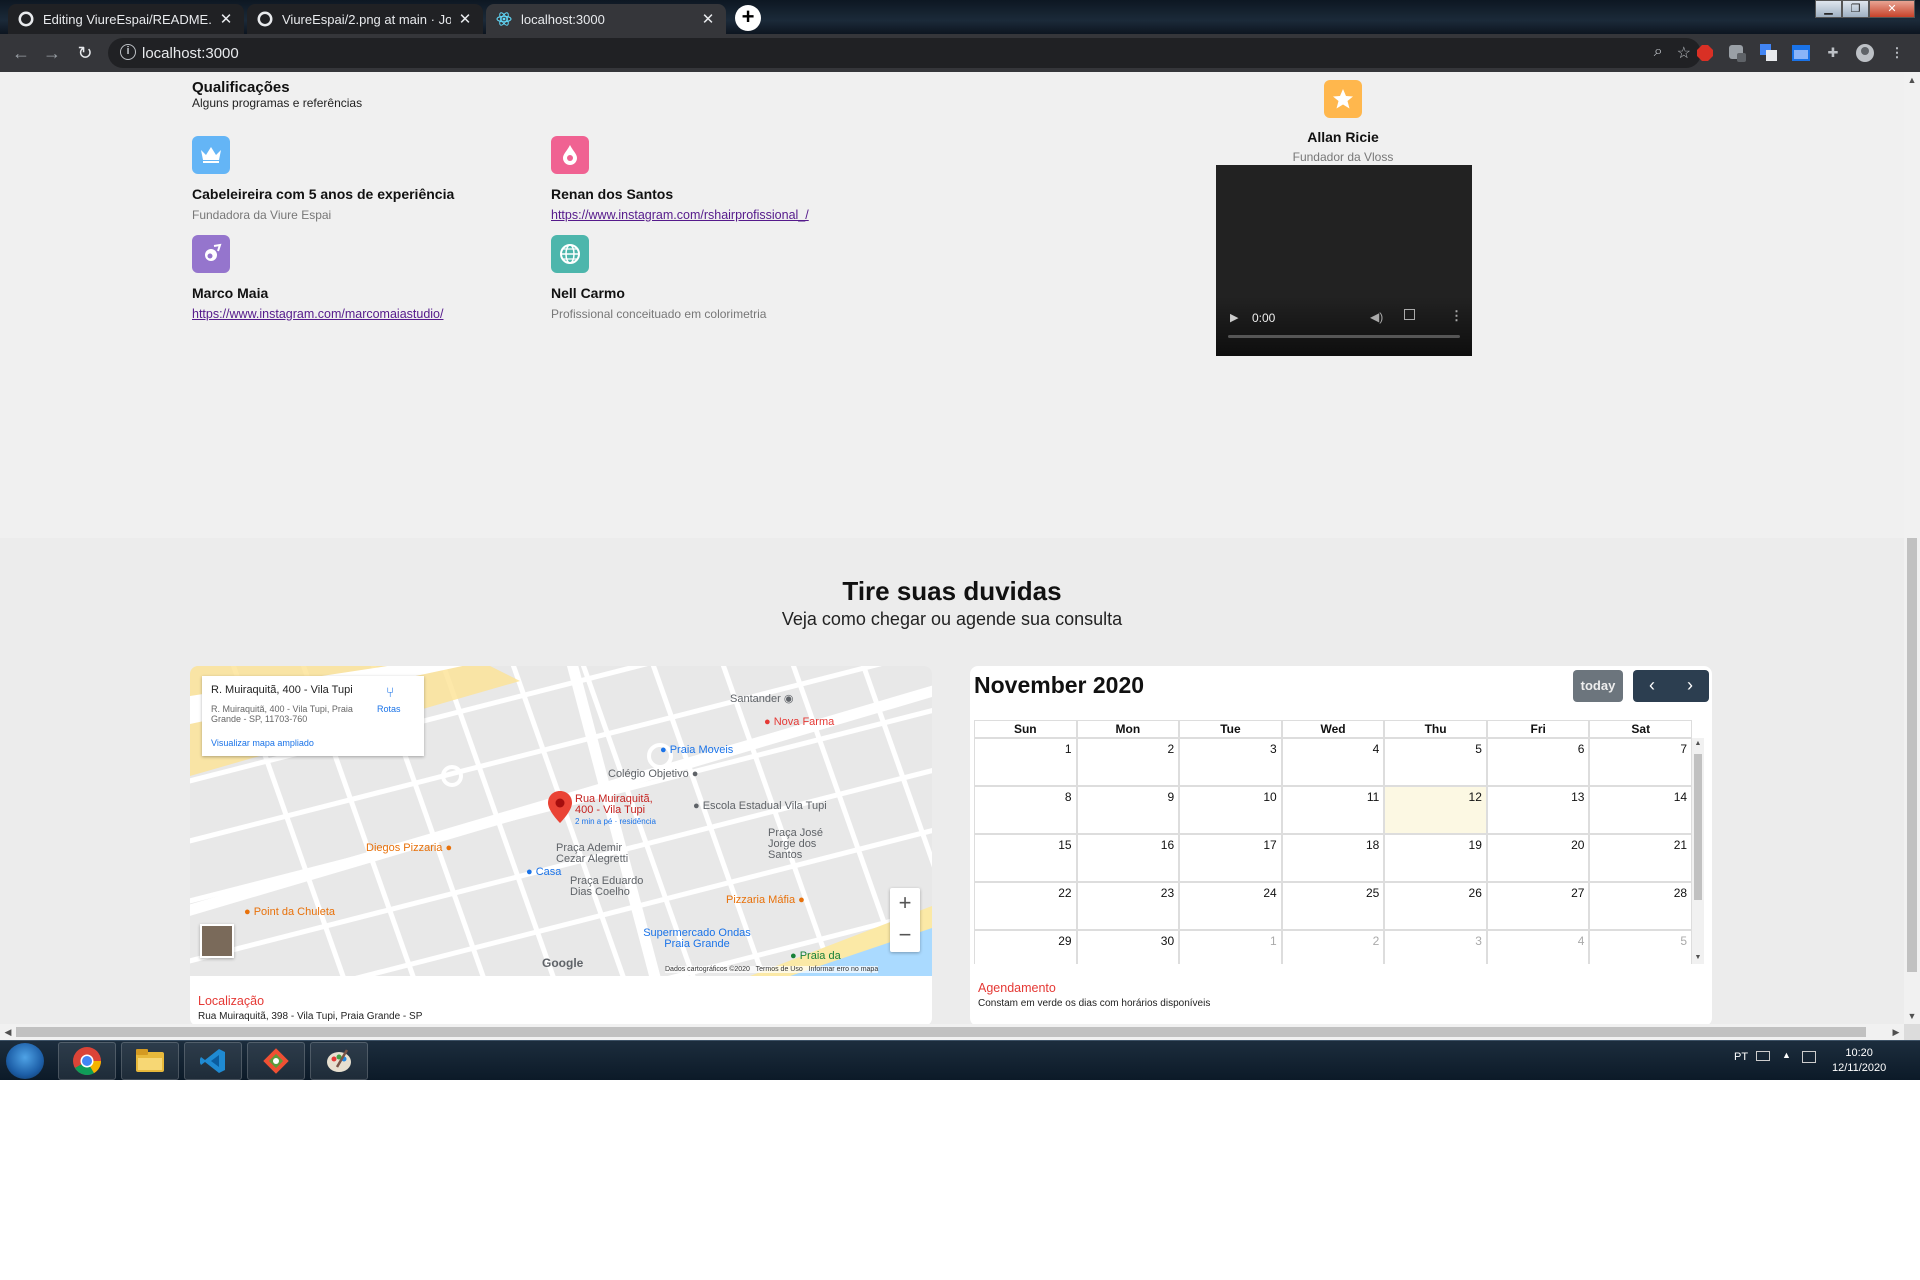 The image size is (1920, 1280). Describe the element at coordinates (1684, 53) in the screenshot. I see `bookmark-star-icon: ☆` at that location.